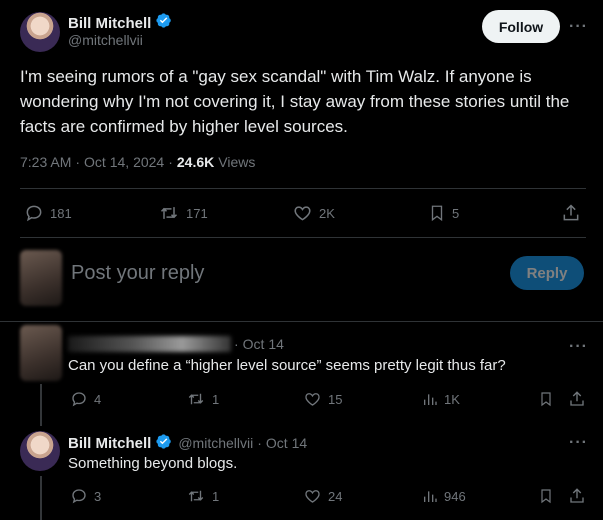  I want to click on reply-header: Bill Mitchell @mitchellvii · Oct 14, so click(187, 443).